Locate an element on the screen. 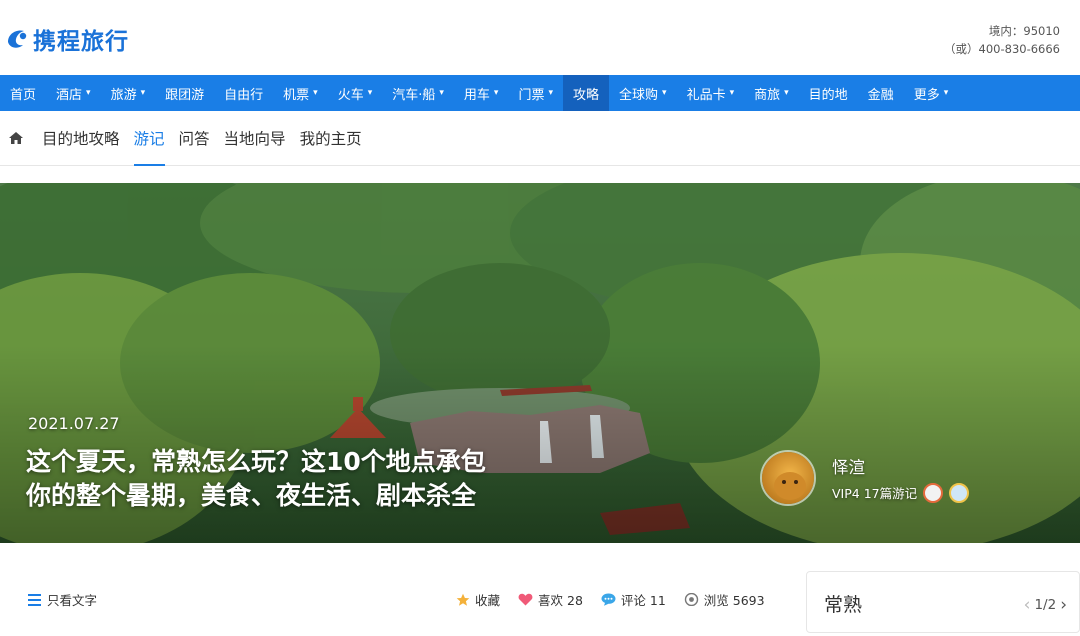 This screenshot has height=636, width=1080. home-icon is located at coordinates (16, 138).